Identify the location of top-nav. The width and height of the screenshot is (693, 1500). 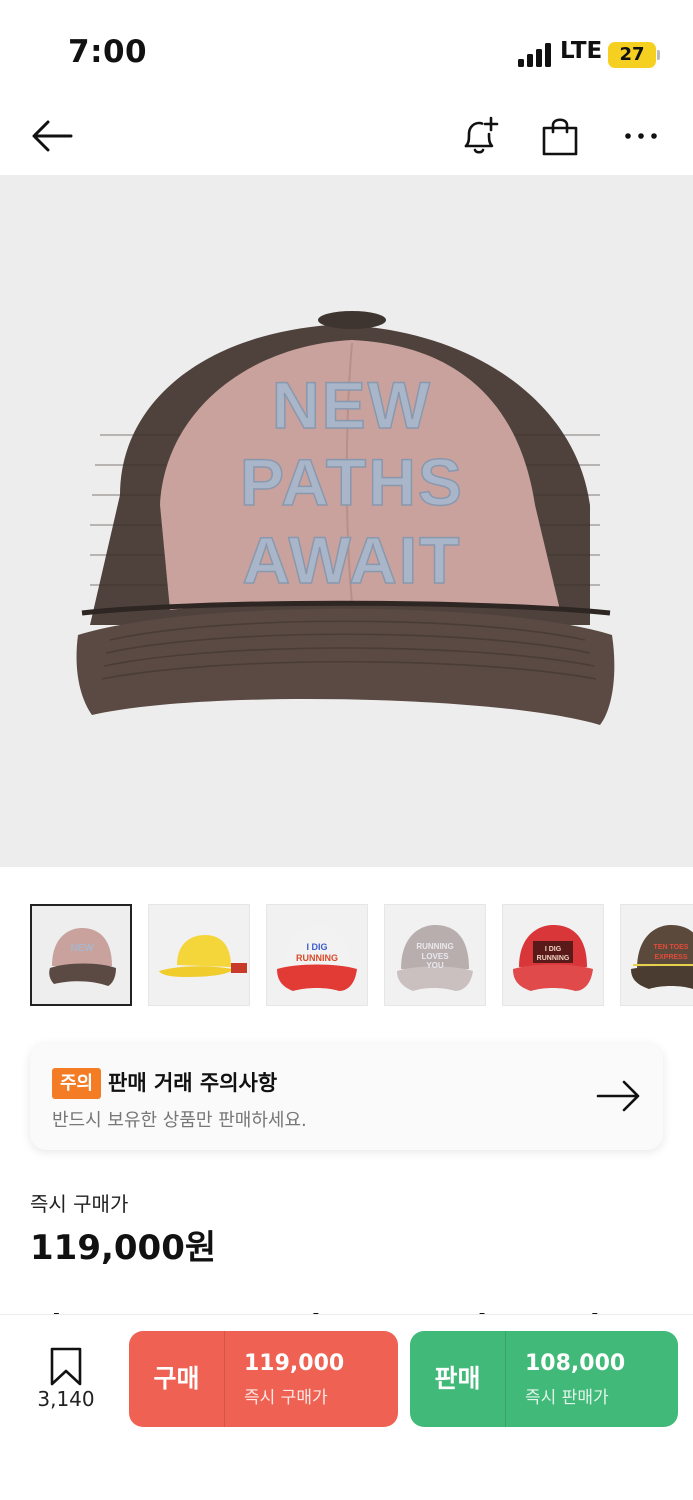
(346, 136).